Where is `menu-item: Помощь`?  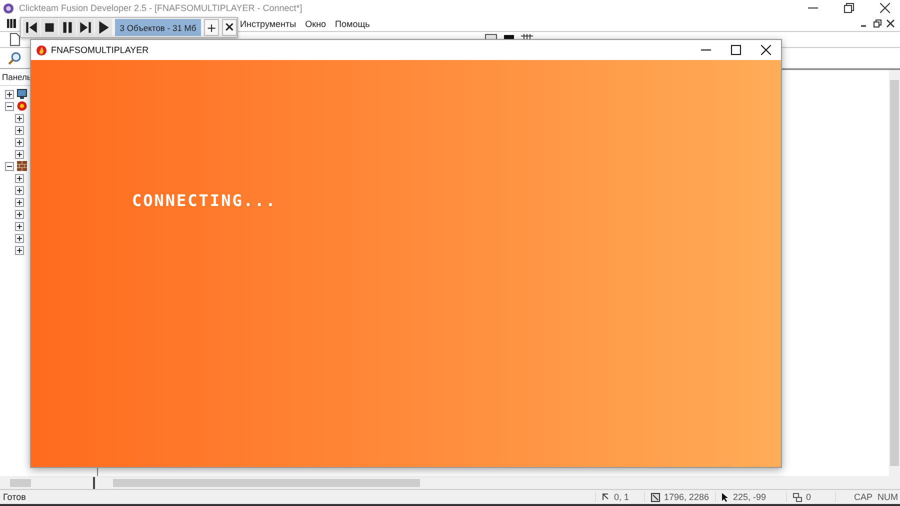
menu-item: Помощь is located at coordinates (352, 23).